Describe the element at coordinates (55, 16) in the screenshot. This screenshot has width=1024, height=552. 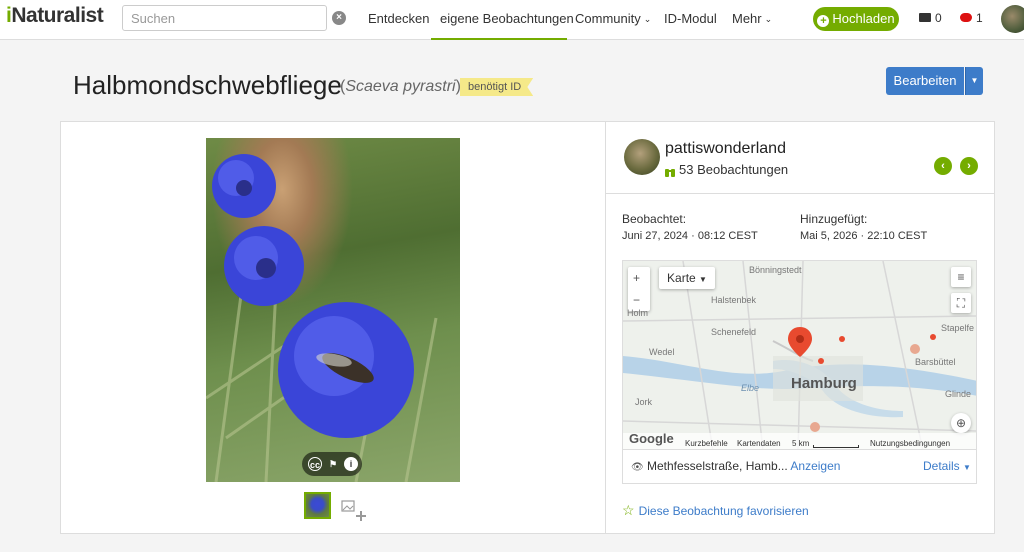
I see `inaturalist-logo: iNaturalist` at that location.